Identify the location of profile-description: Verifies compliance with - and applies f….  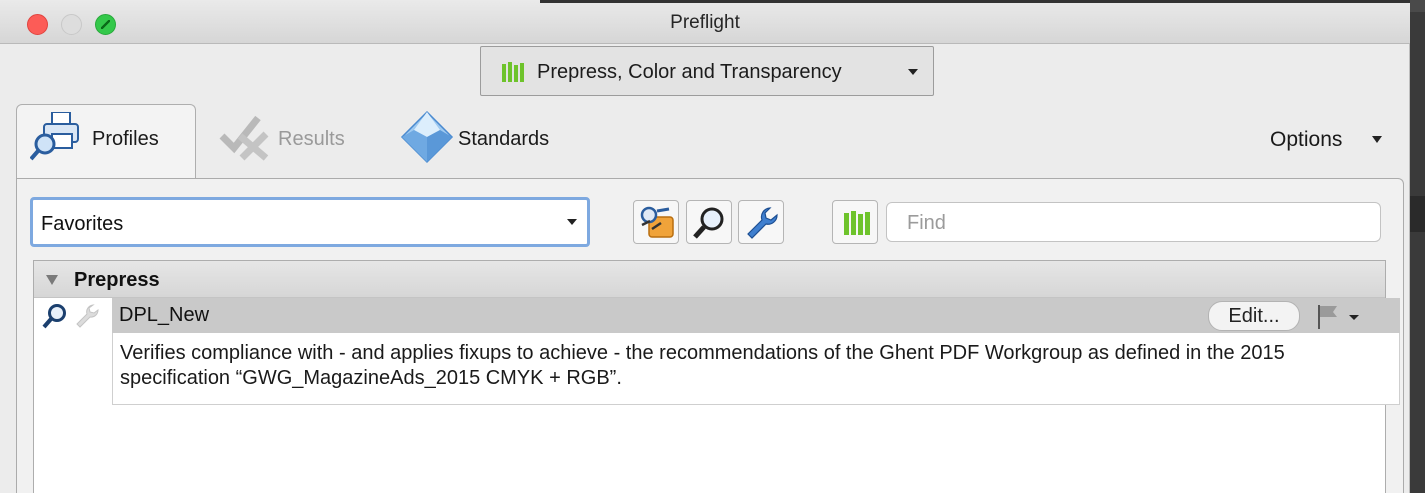
(756, 369).